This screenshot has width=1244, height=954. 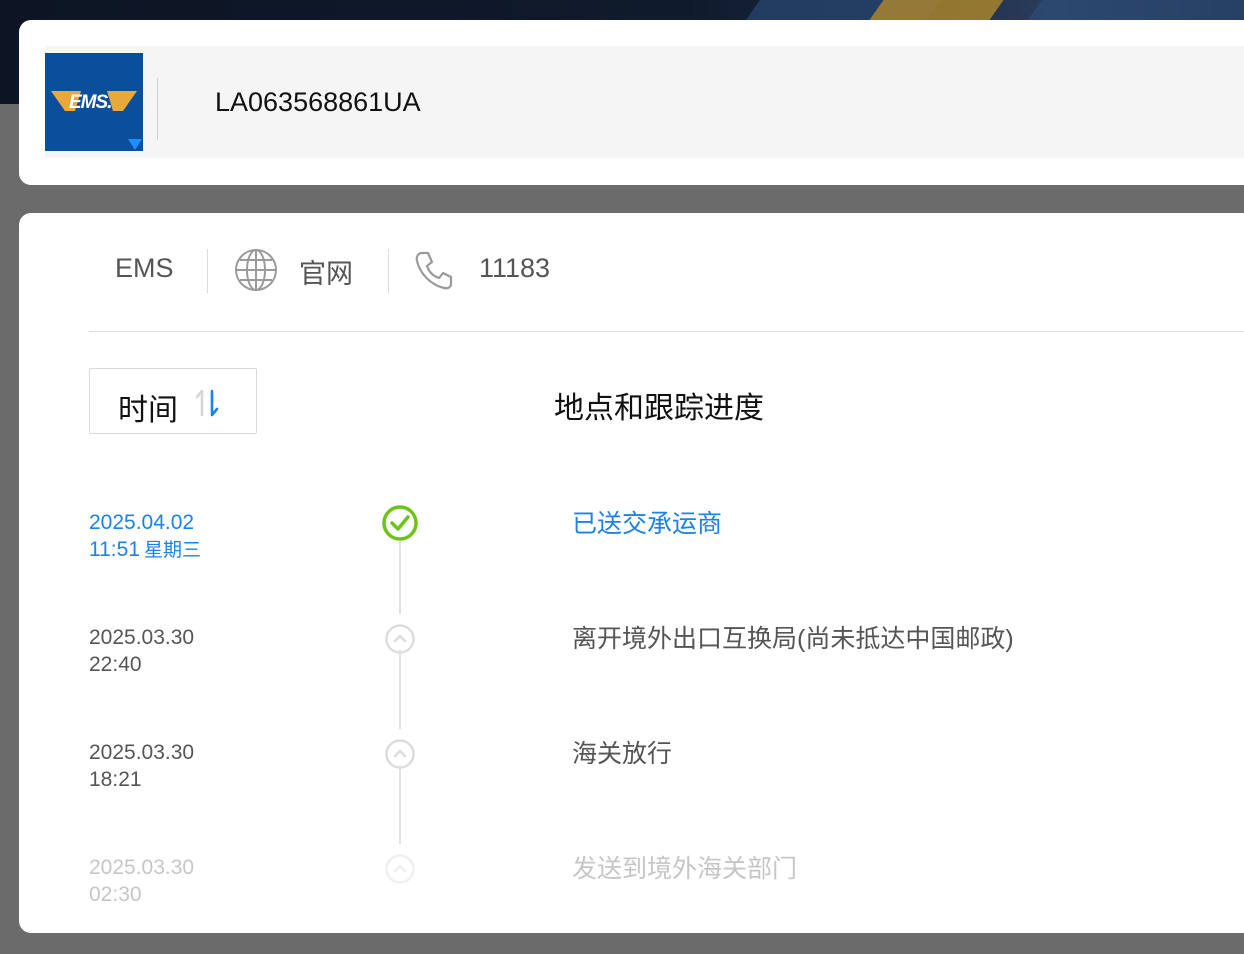 What do you see at coordinates (115, 894) in the screenshot?
I see `event-time: 02:30` at bounding box center [115, 894].